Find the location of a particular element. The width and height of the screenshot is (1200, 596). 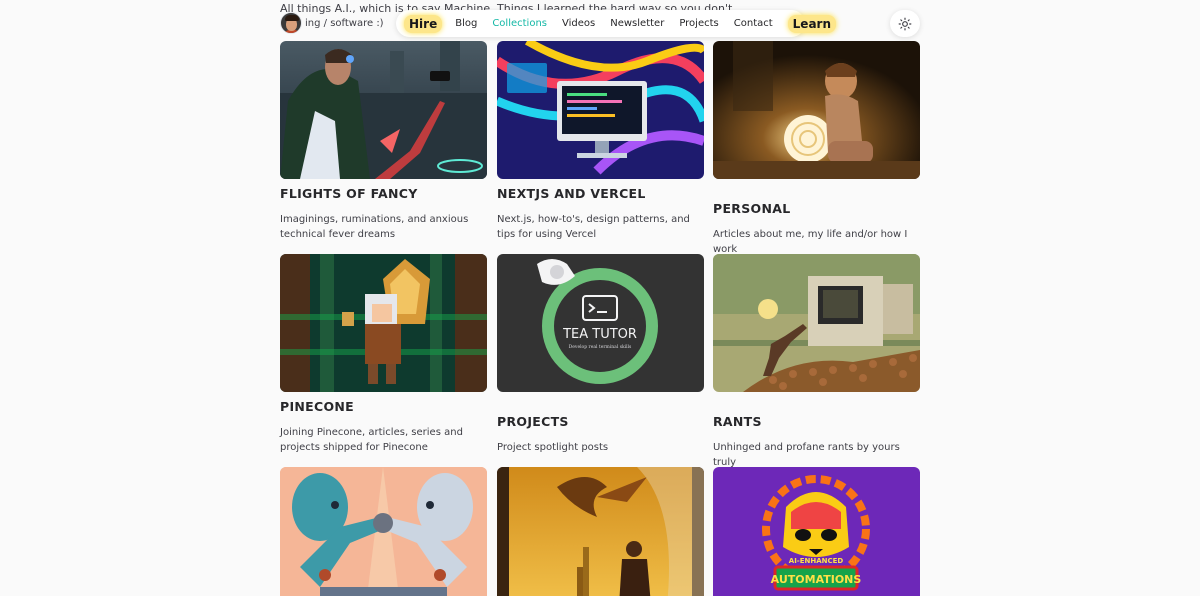

collection-image-bird-window is located at coordinates (600, 531).